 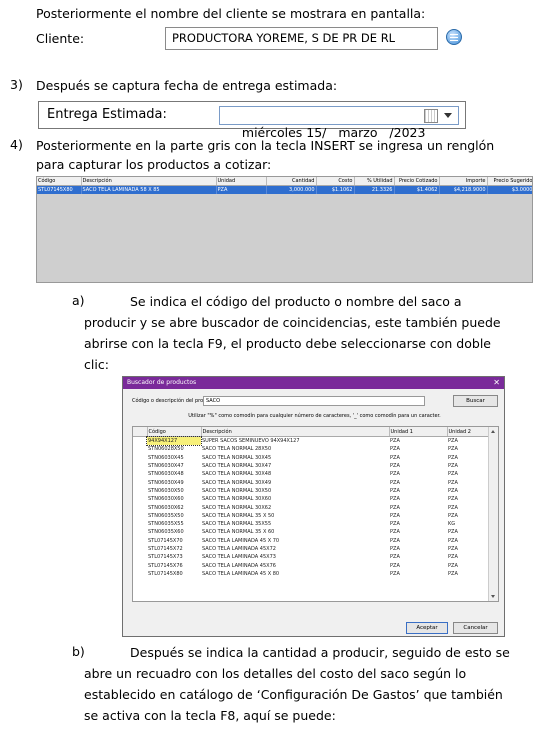 I want to click on grid-cell: $3.0000, so click(x=509, y=189).